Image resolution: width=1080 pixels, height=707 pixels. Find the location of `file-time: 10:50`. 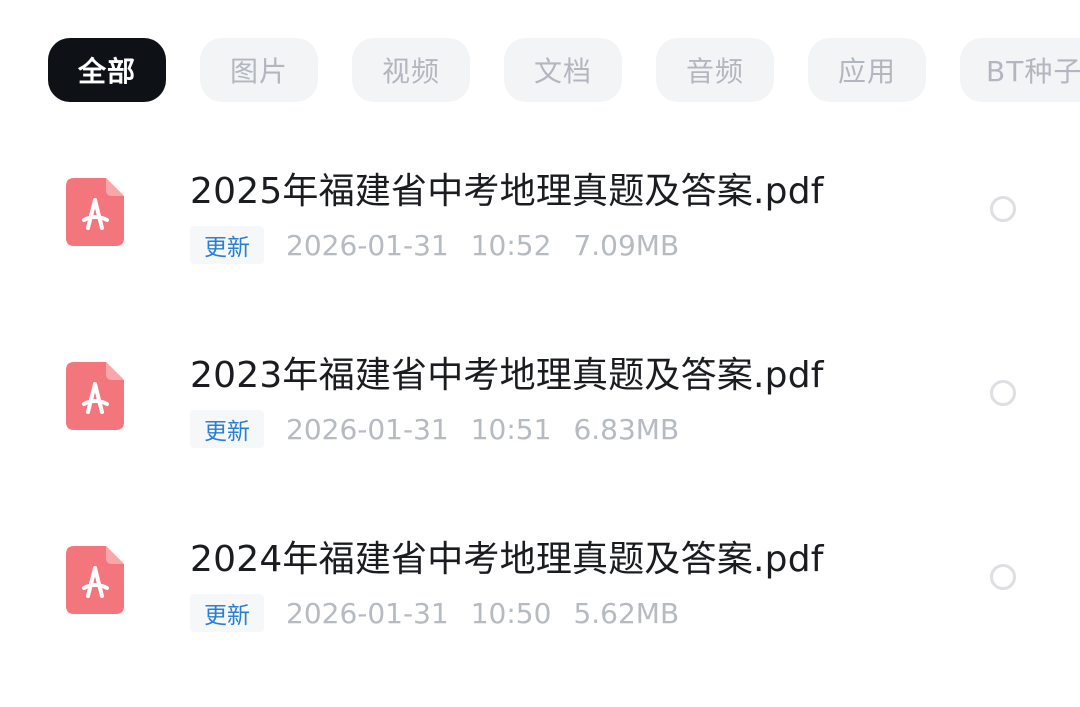

file-time: 10:50 is located at coordinates (511, 613).